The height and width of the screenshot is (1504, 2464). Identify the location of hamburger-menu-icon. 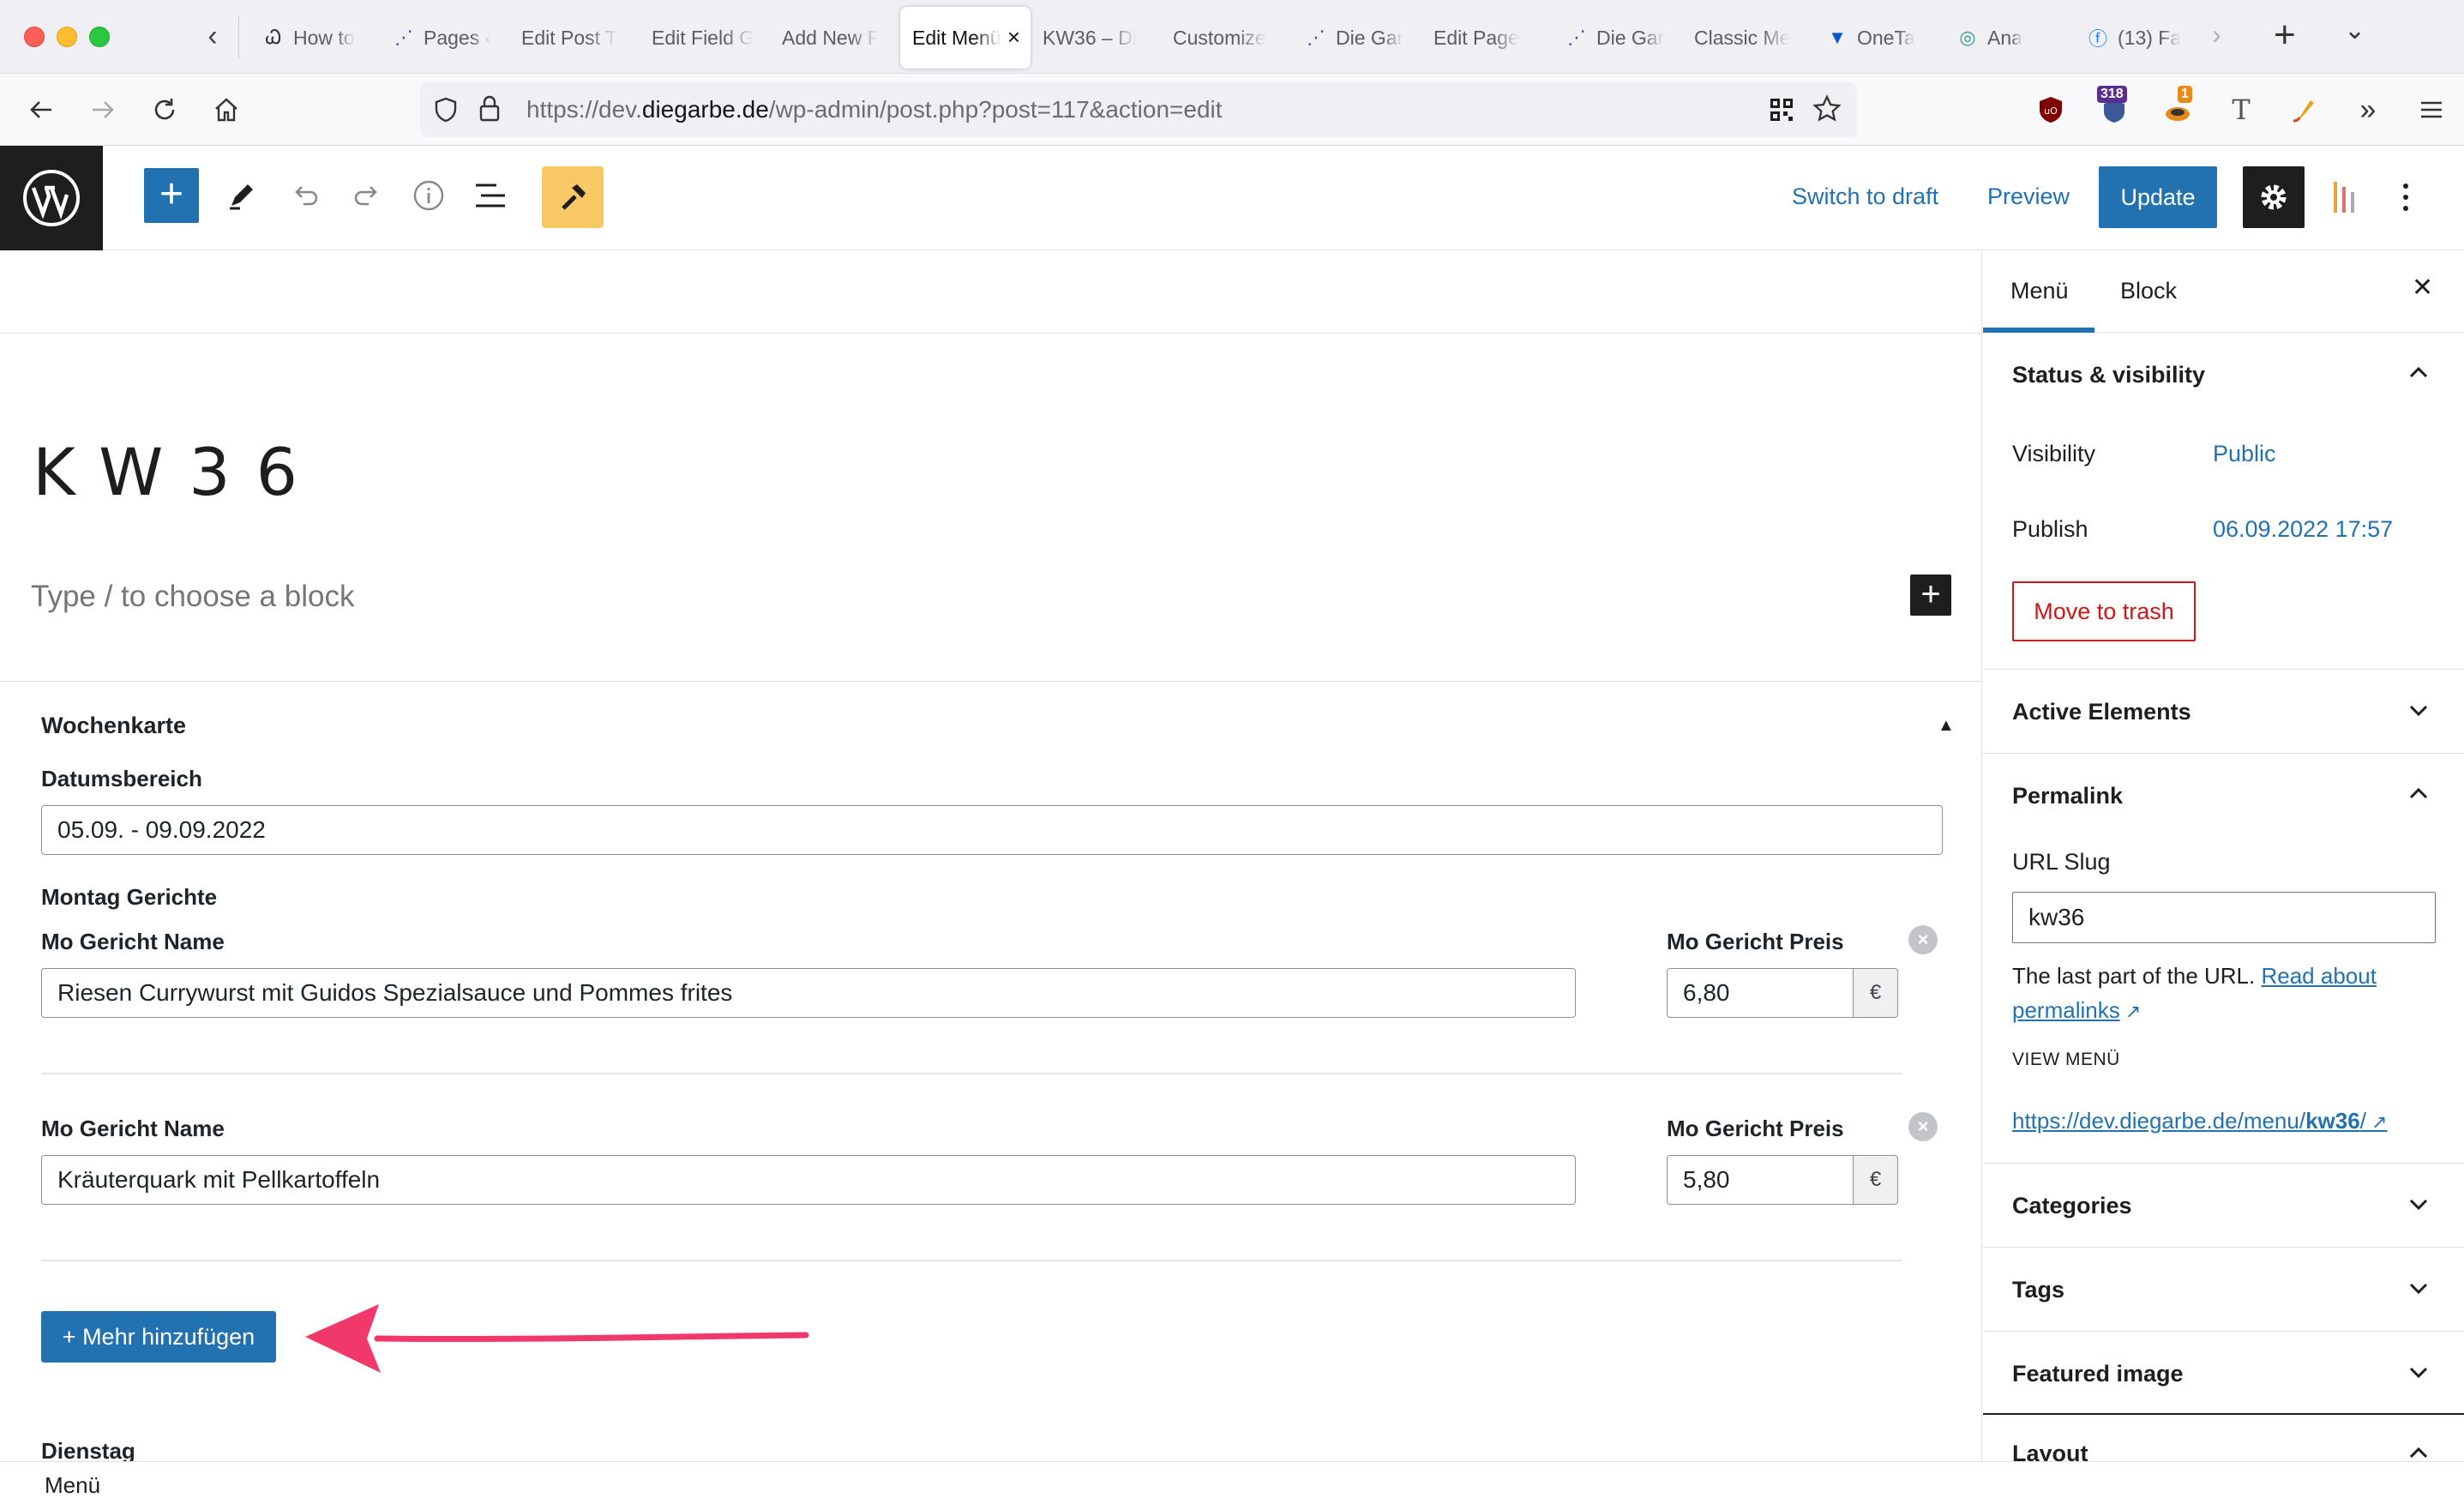
(2431, 110).